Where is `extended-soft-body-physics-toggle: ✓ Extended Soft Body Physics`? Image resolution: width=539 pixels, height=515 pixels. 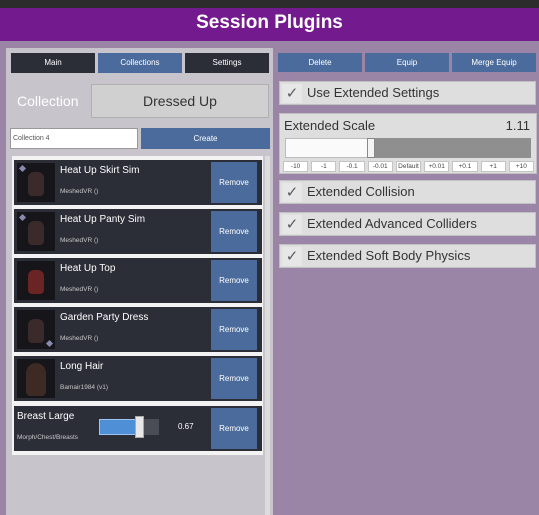 extended-soft-body-physics-toggle: ✓ Extended Soft Body Physics is located at coordinates (407, 256).